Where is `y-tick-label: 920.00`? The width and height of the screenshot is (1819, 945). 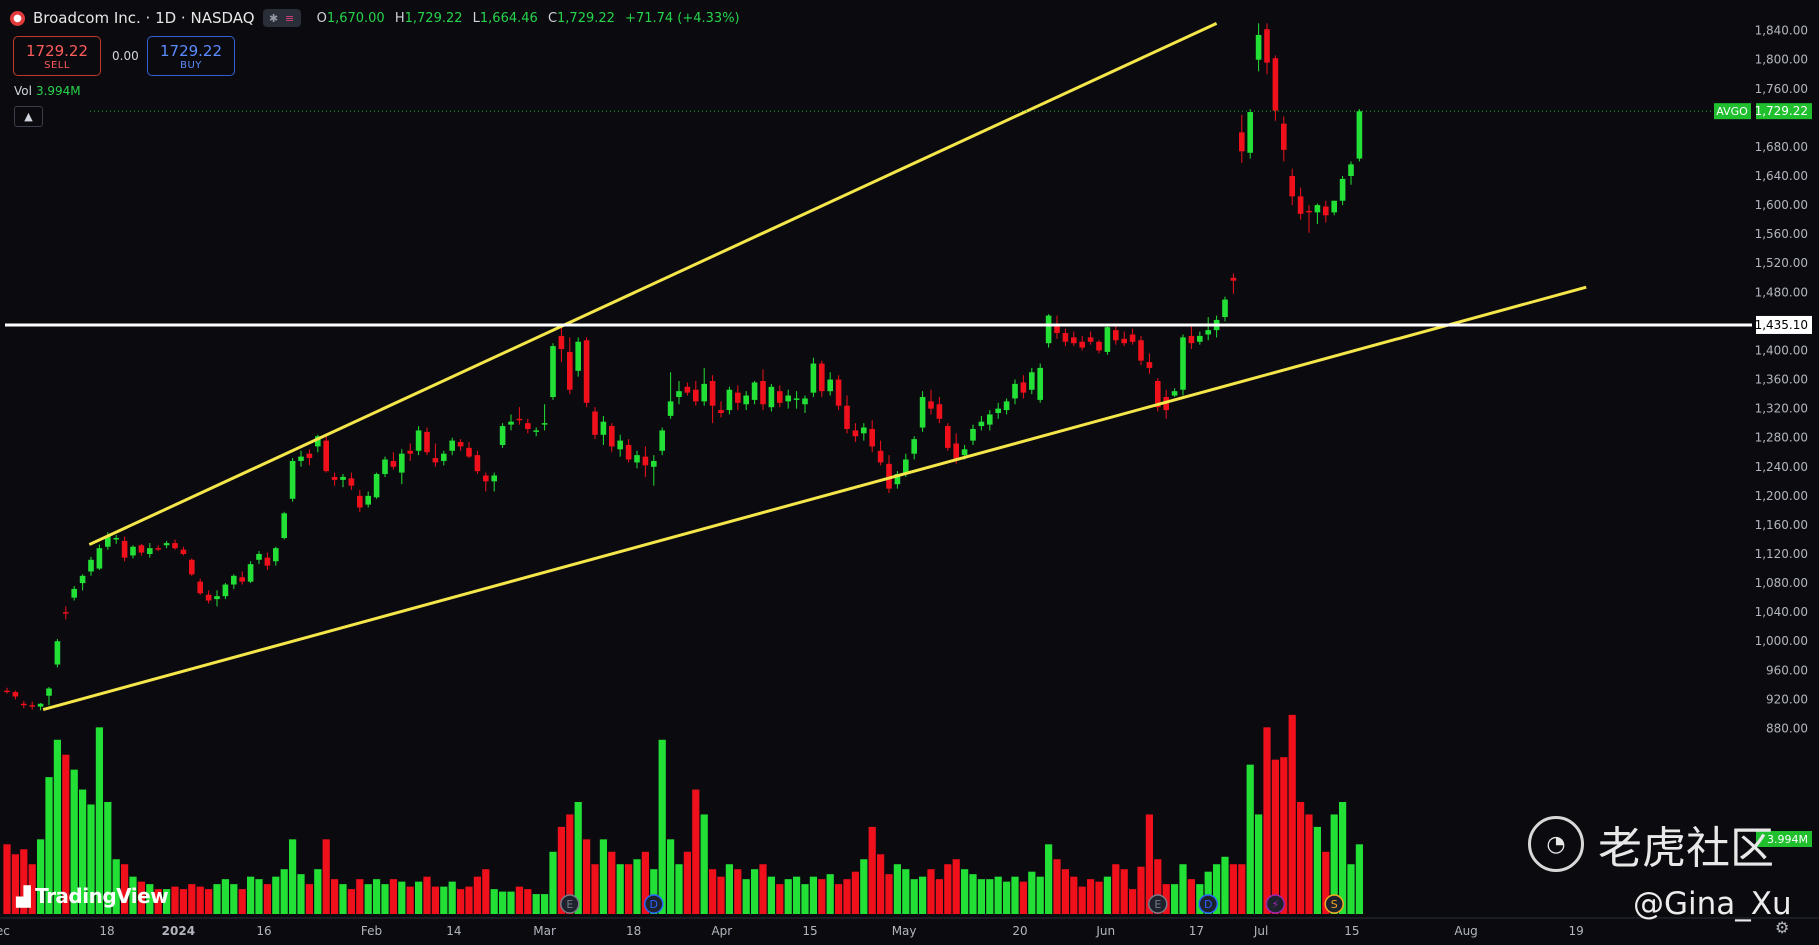
y-tick-label: 920.00 is located at coordinates (1787, 699).